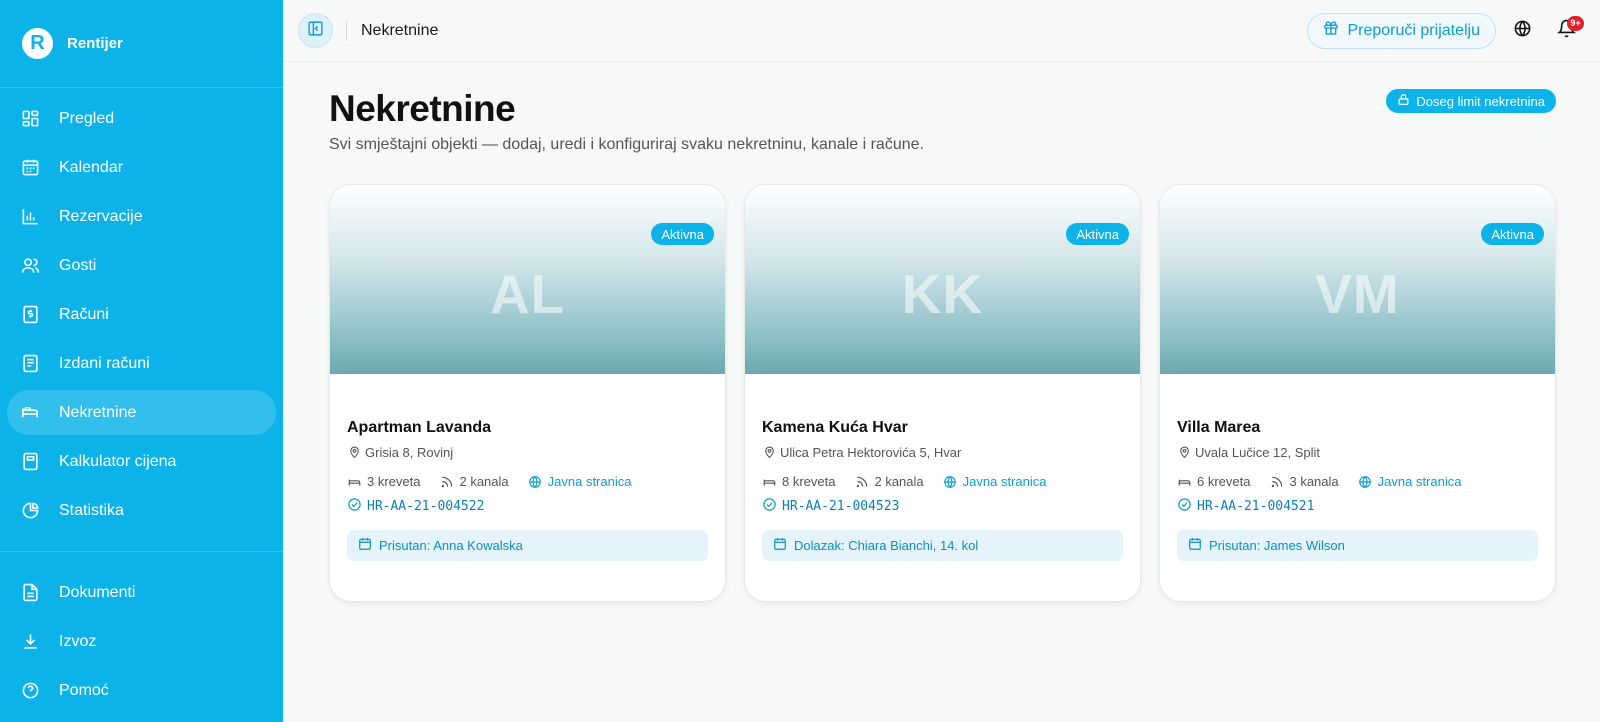  I want to click on property-beds: 6 kreveta, so click(1213, 481).